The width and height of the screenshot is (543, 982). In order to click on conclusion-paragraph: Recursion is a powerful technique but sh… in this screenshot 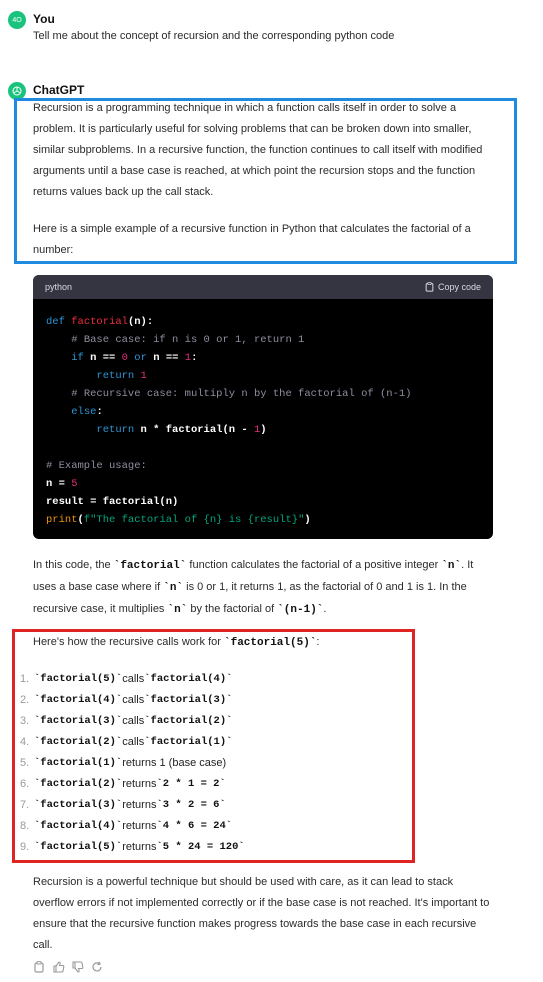, I will do `click(261, 913)`.